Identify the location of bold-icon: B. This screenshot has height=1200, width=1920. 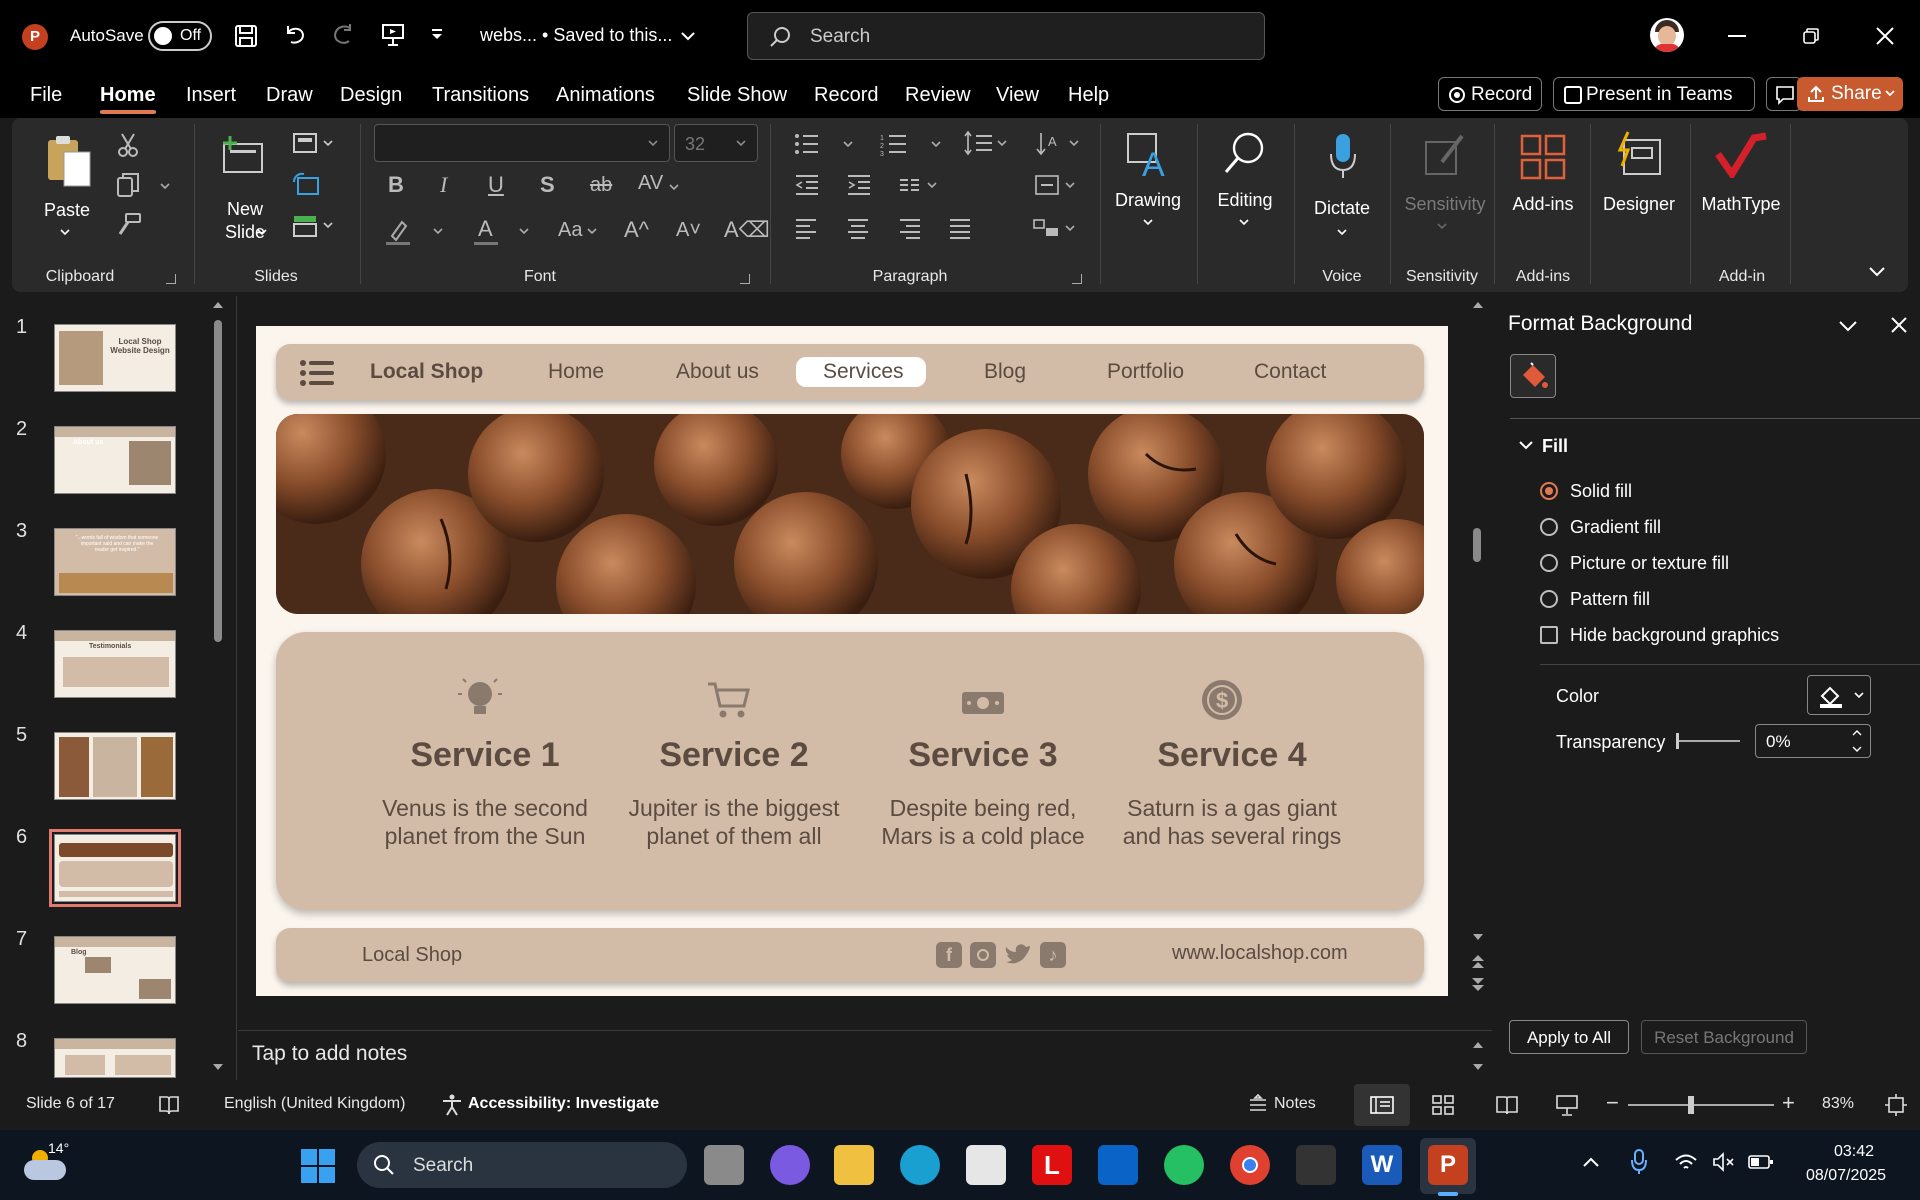
(396, 185).